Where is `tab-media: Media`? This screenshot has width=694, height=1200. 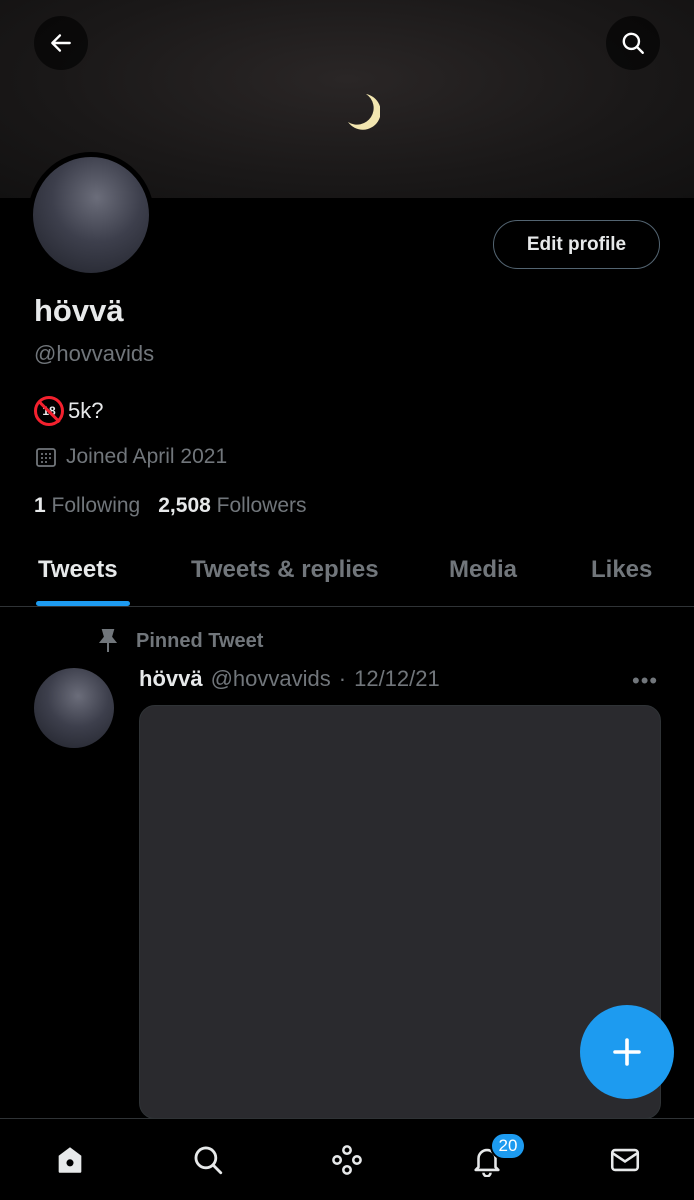 tab-media: Media is located at coordinates (483, 570).